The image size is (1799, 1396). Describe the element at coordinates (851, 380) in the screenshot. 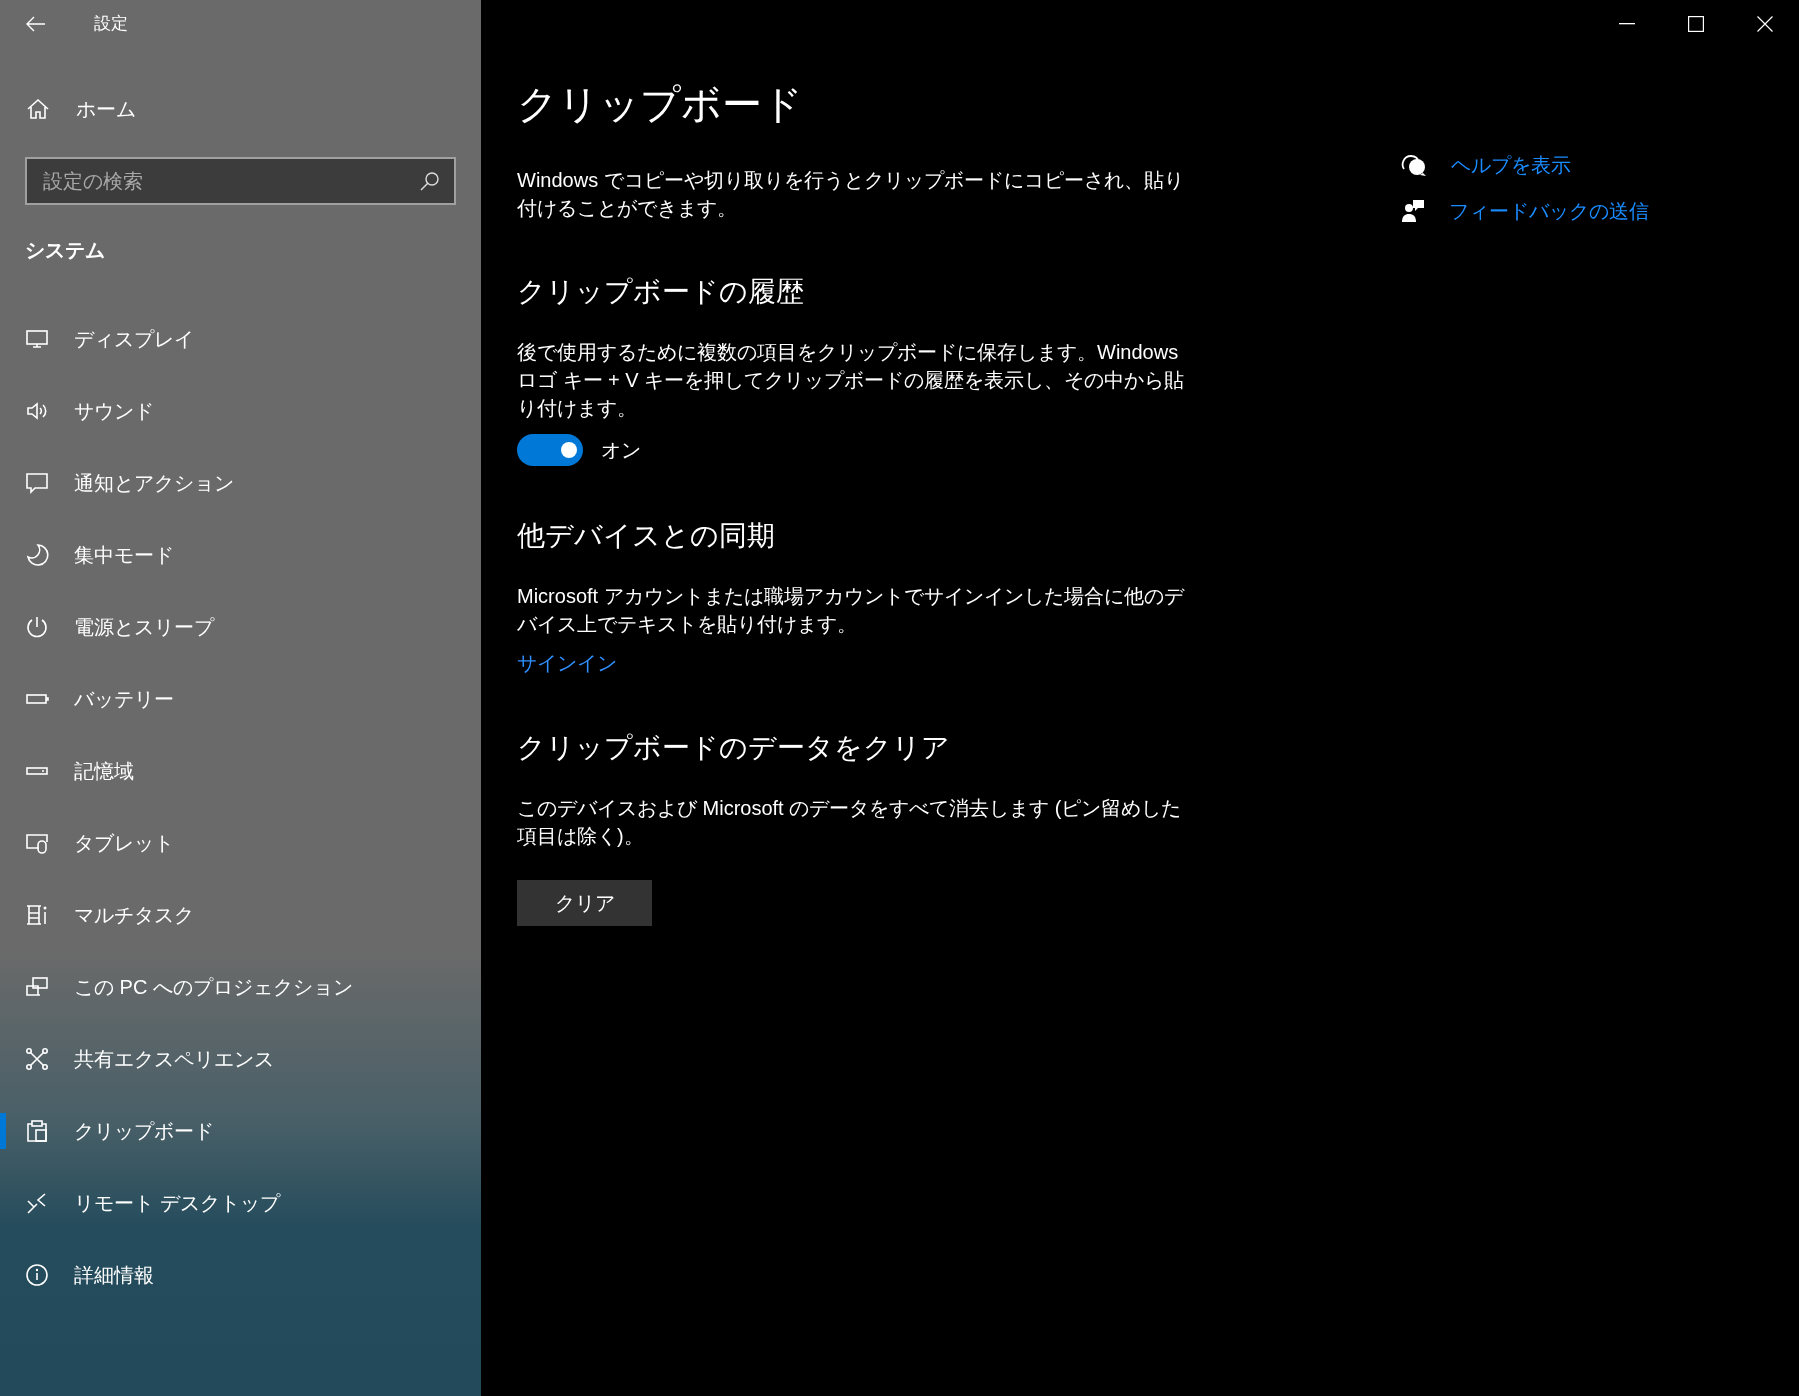

I see `description-text: 後で使用するために複数の項目をクリップボードに保存します。Windows ロゴ キー + V キーを押してクリップボードの履歴を表示し、その中から貼り付けます。` at that location.